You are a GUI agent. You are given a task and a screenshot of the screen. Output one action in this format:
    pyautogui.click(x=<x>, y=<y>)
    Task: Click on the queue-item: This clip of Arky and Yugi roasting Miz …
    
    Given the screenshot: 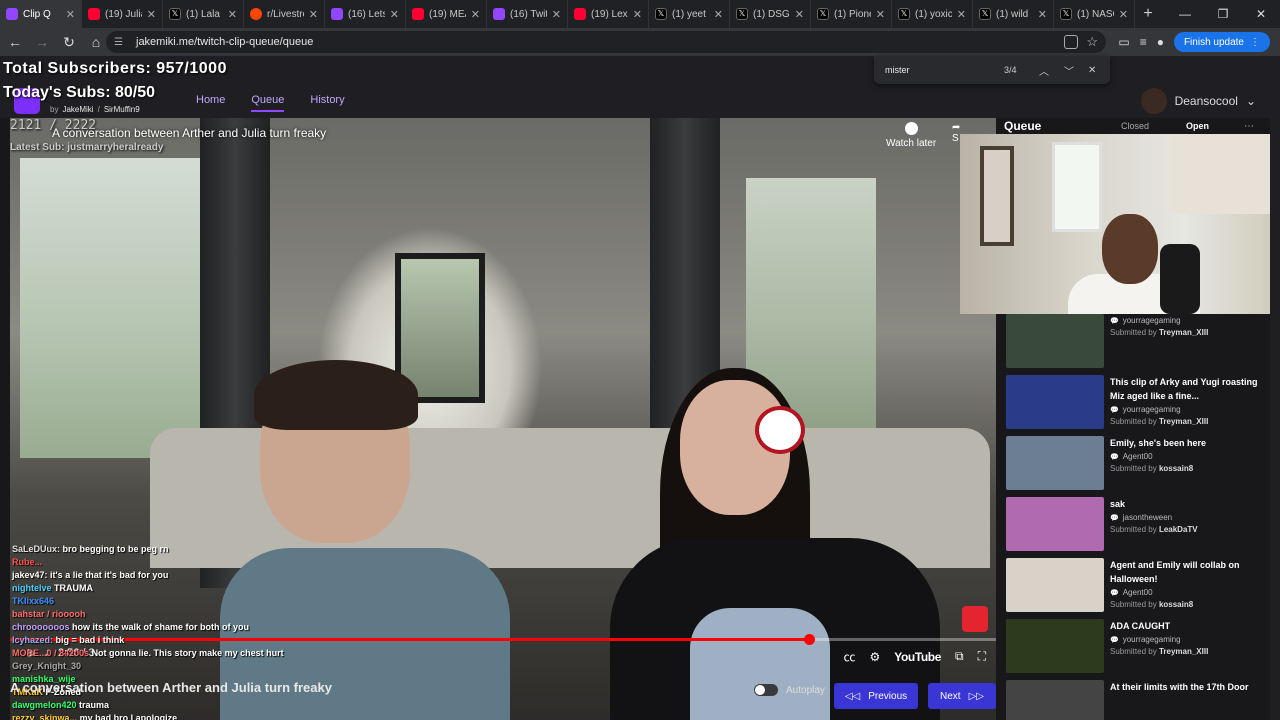 What is the action you would take?
    pyautogui.click(x=1137, y=405)
    